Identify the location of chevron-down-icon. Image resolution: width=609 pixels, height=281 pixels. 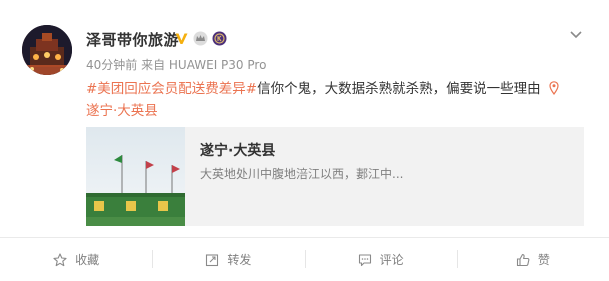
(576, 34).